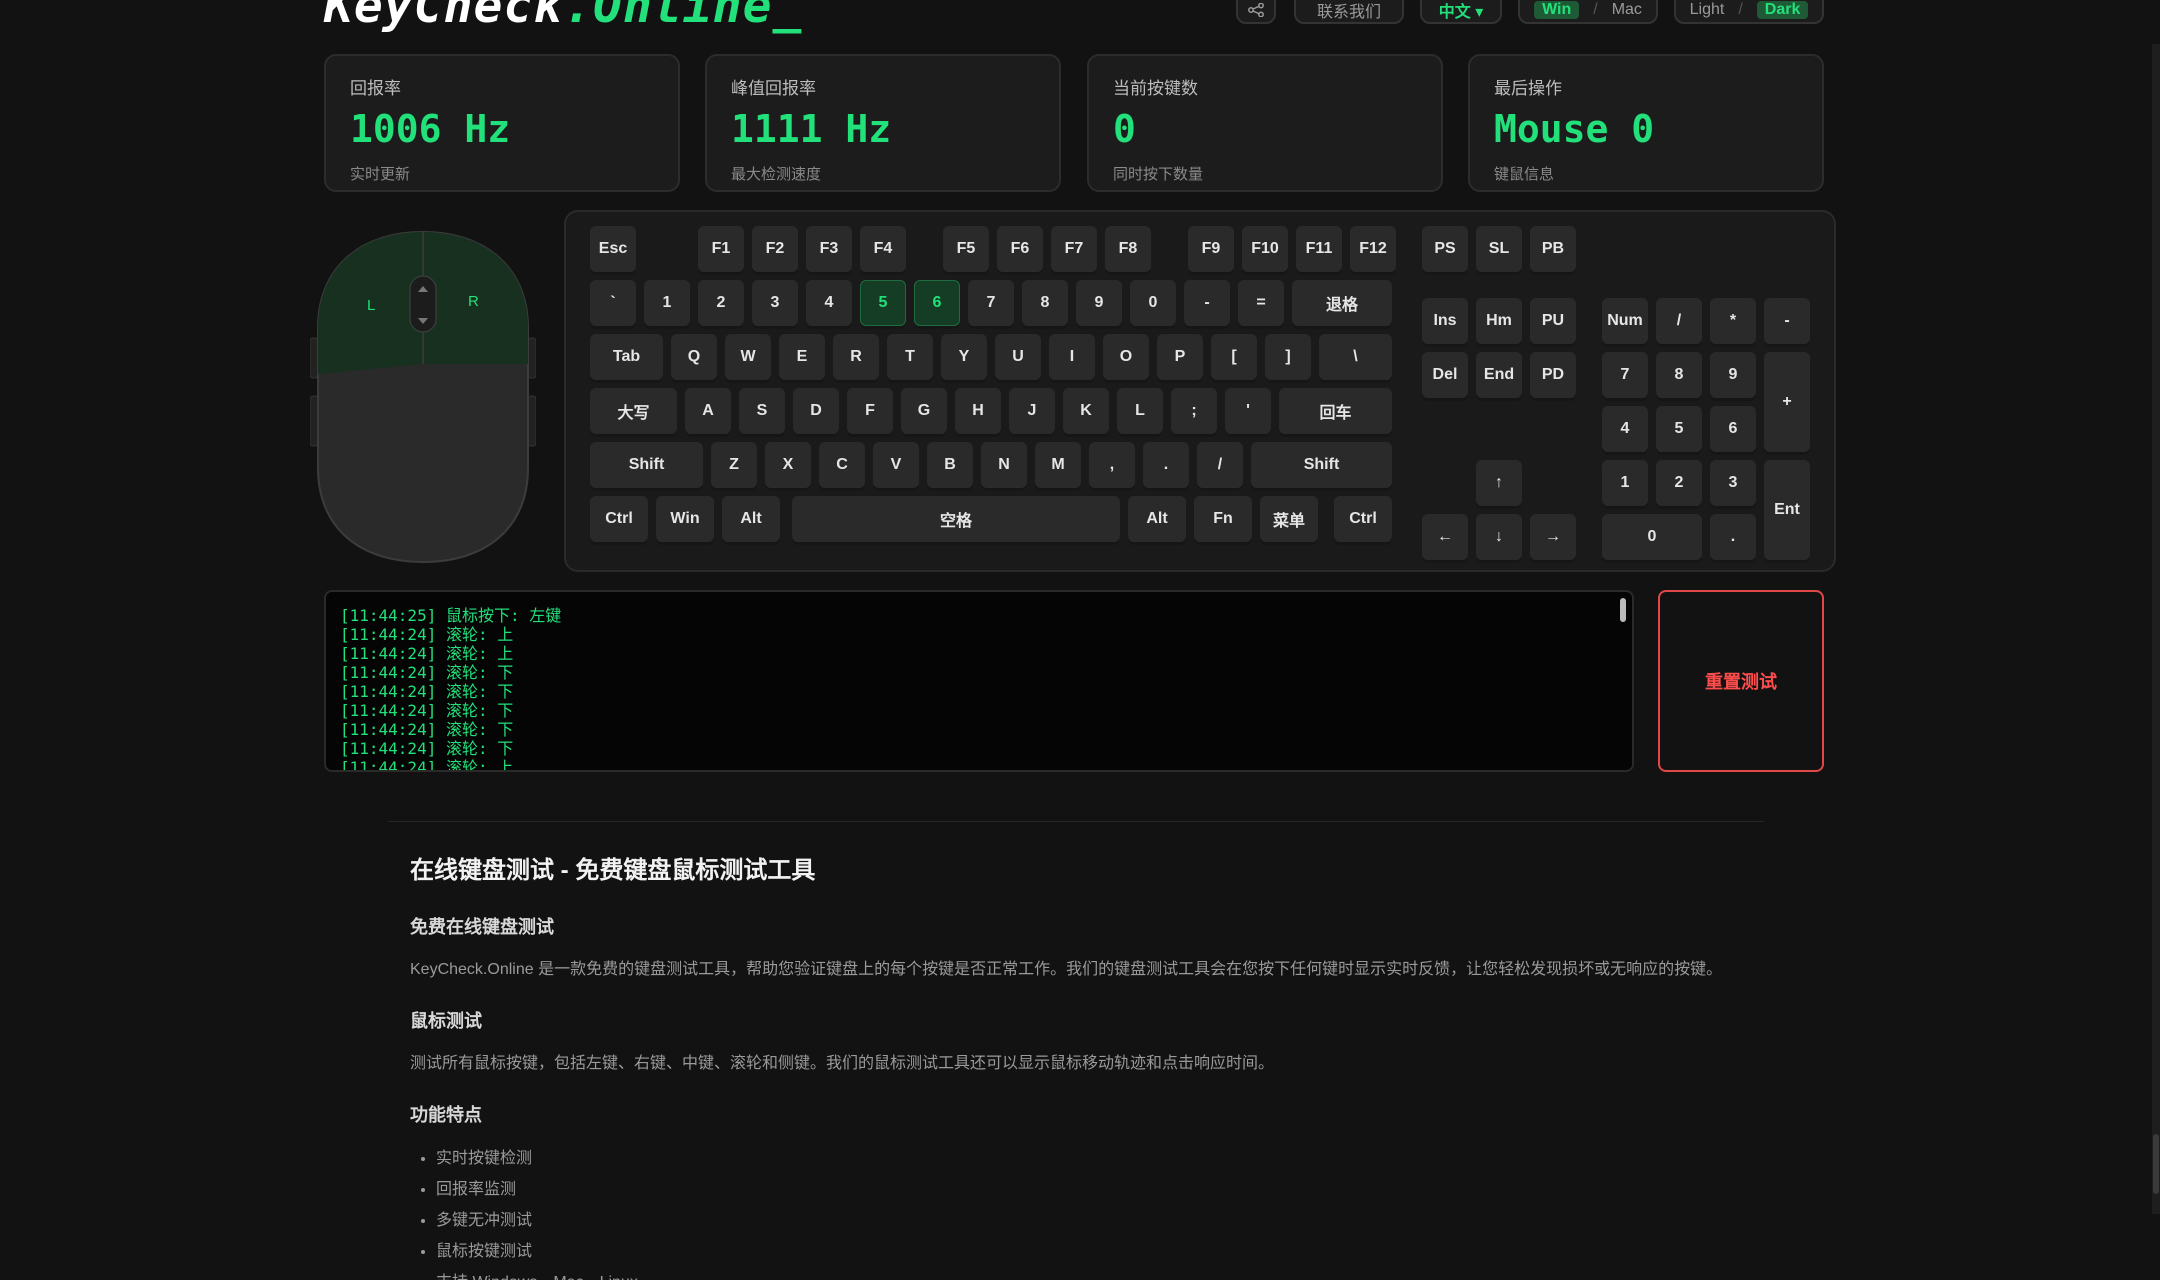 Image resolution: width=2160 pixels, height=1280 pixels. I want to click on key-arrow-down: ↓, so click(1499, 537).